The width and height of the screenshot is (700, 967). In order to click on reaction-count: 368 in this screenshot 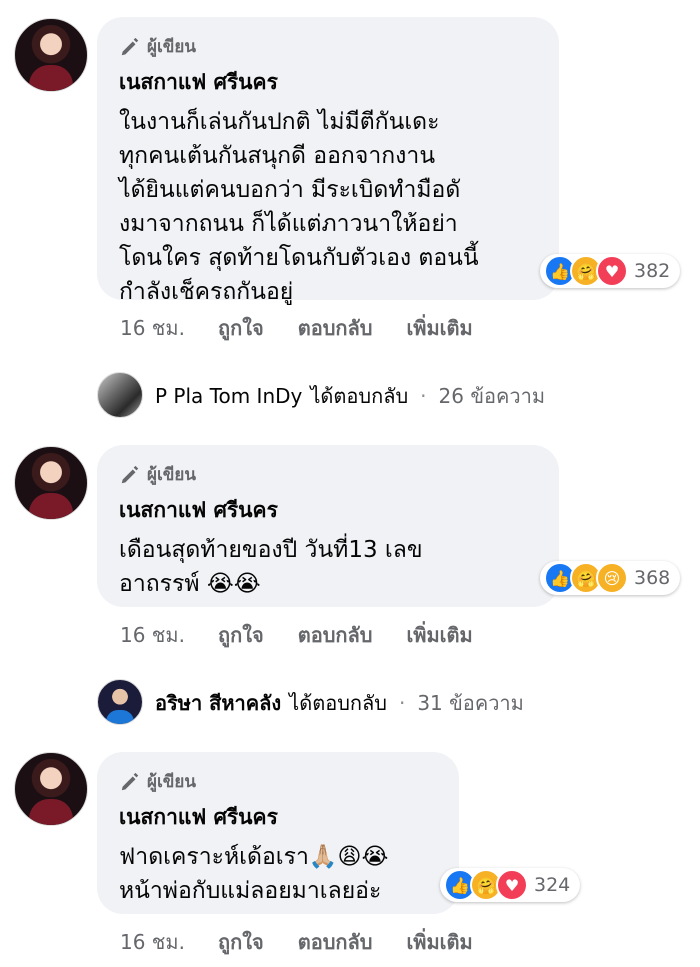, I will do `click(652, 578)`.